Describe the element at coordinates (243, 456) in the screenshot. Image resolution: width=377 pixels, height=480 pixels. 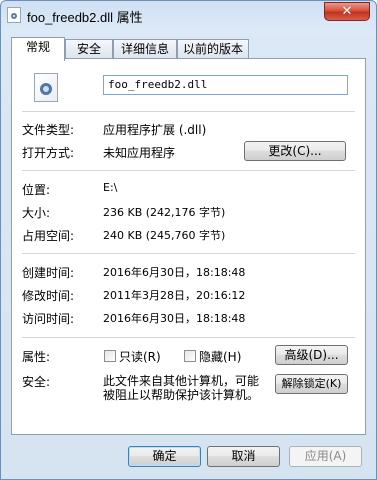
I see `cancel-button: 取消` at that location.